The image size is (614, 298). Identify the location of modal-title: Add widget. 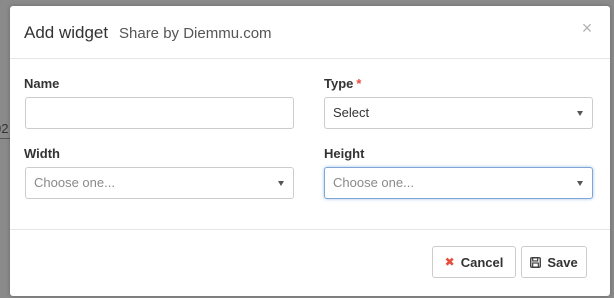
(66, 32).